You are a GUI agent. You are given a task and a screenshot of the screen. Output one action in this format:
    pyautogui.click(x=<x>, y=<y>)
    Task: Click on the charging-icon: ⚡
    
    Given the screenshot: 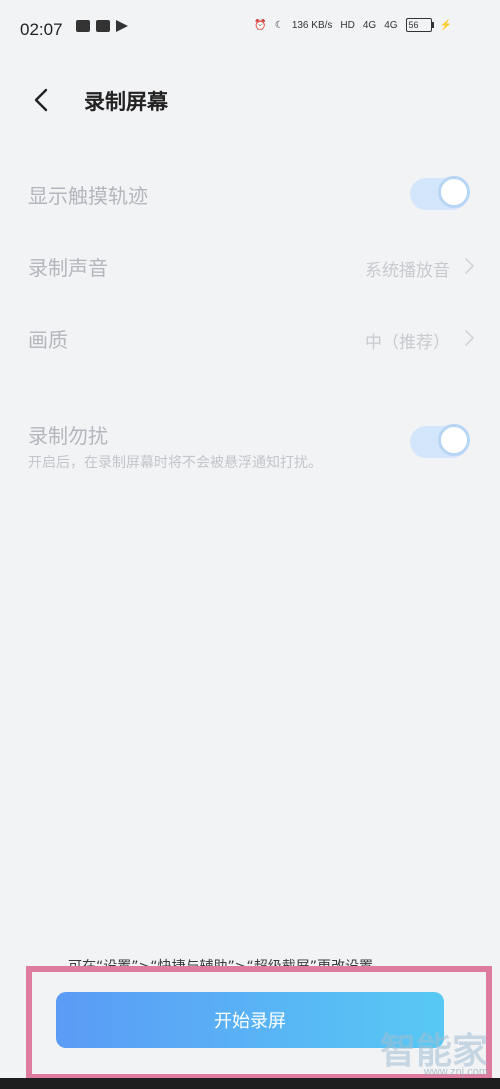 What is the action you would take?
    pyautogui.click(x=445, y=25)
    